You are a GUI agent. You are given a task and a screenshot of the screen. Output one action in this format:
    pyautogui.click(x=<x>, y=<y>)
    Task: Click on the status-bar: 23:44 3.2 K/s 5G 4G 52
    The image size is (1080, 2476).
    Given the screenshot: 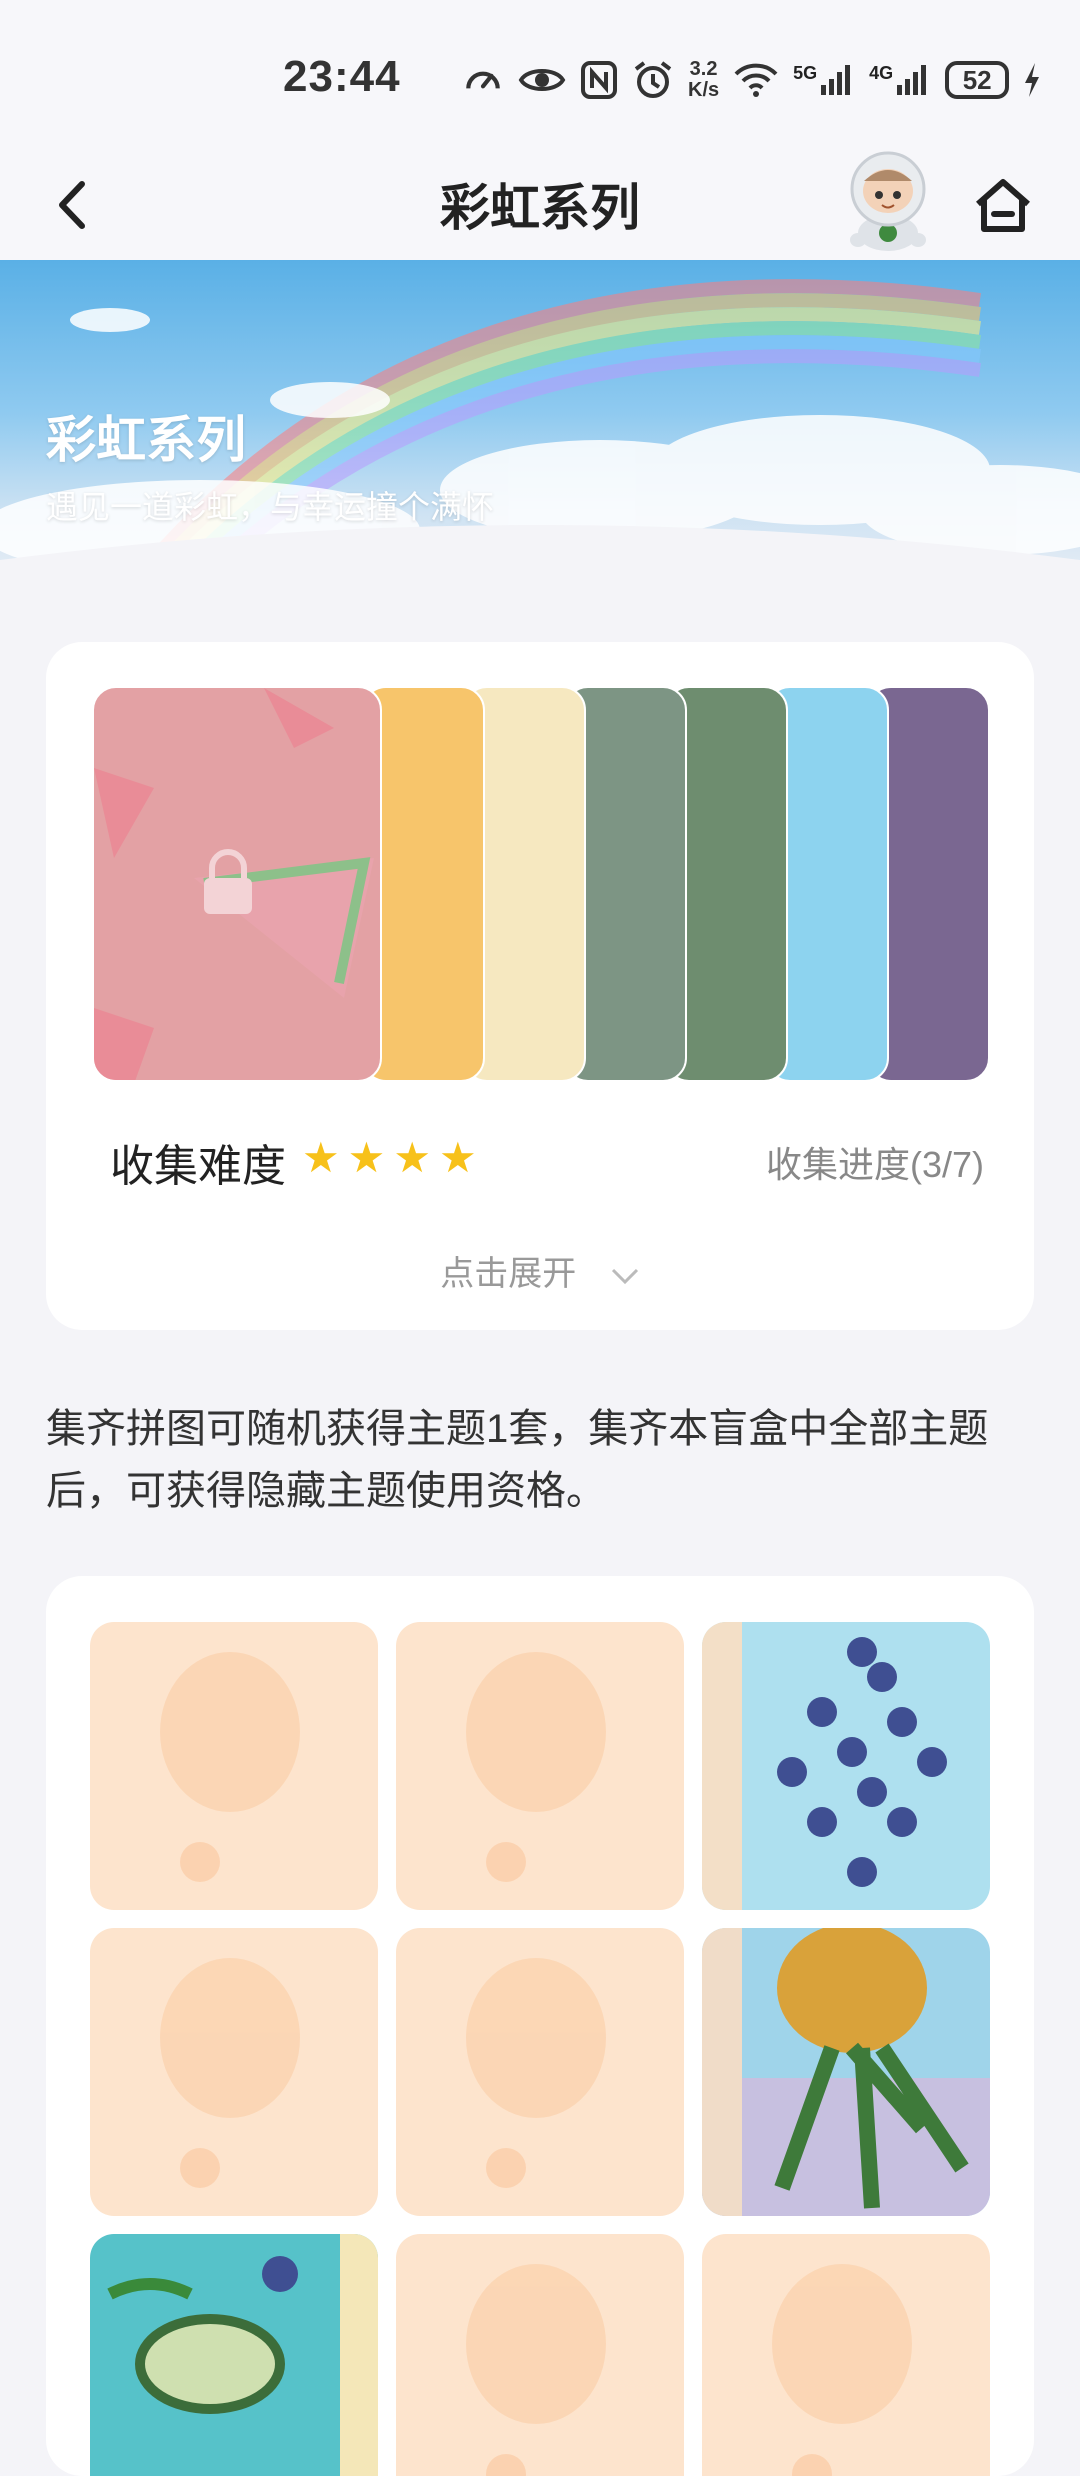 What is the action you would take?
    pyautogui.click(x=540, y=75)
    